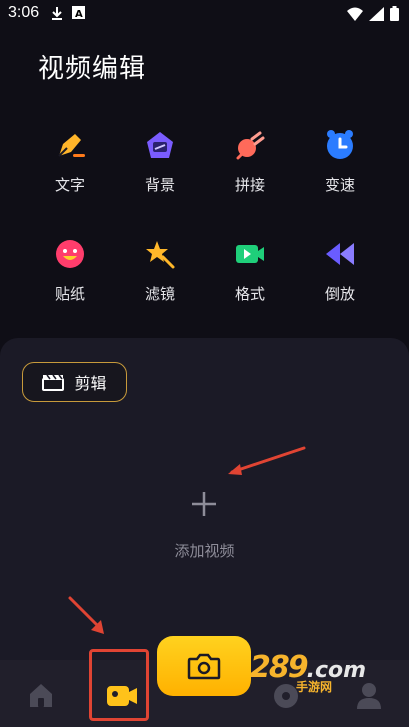  I want to click on download-icon, so click(57, 13).